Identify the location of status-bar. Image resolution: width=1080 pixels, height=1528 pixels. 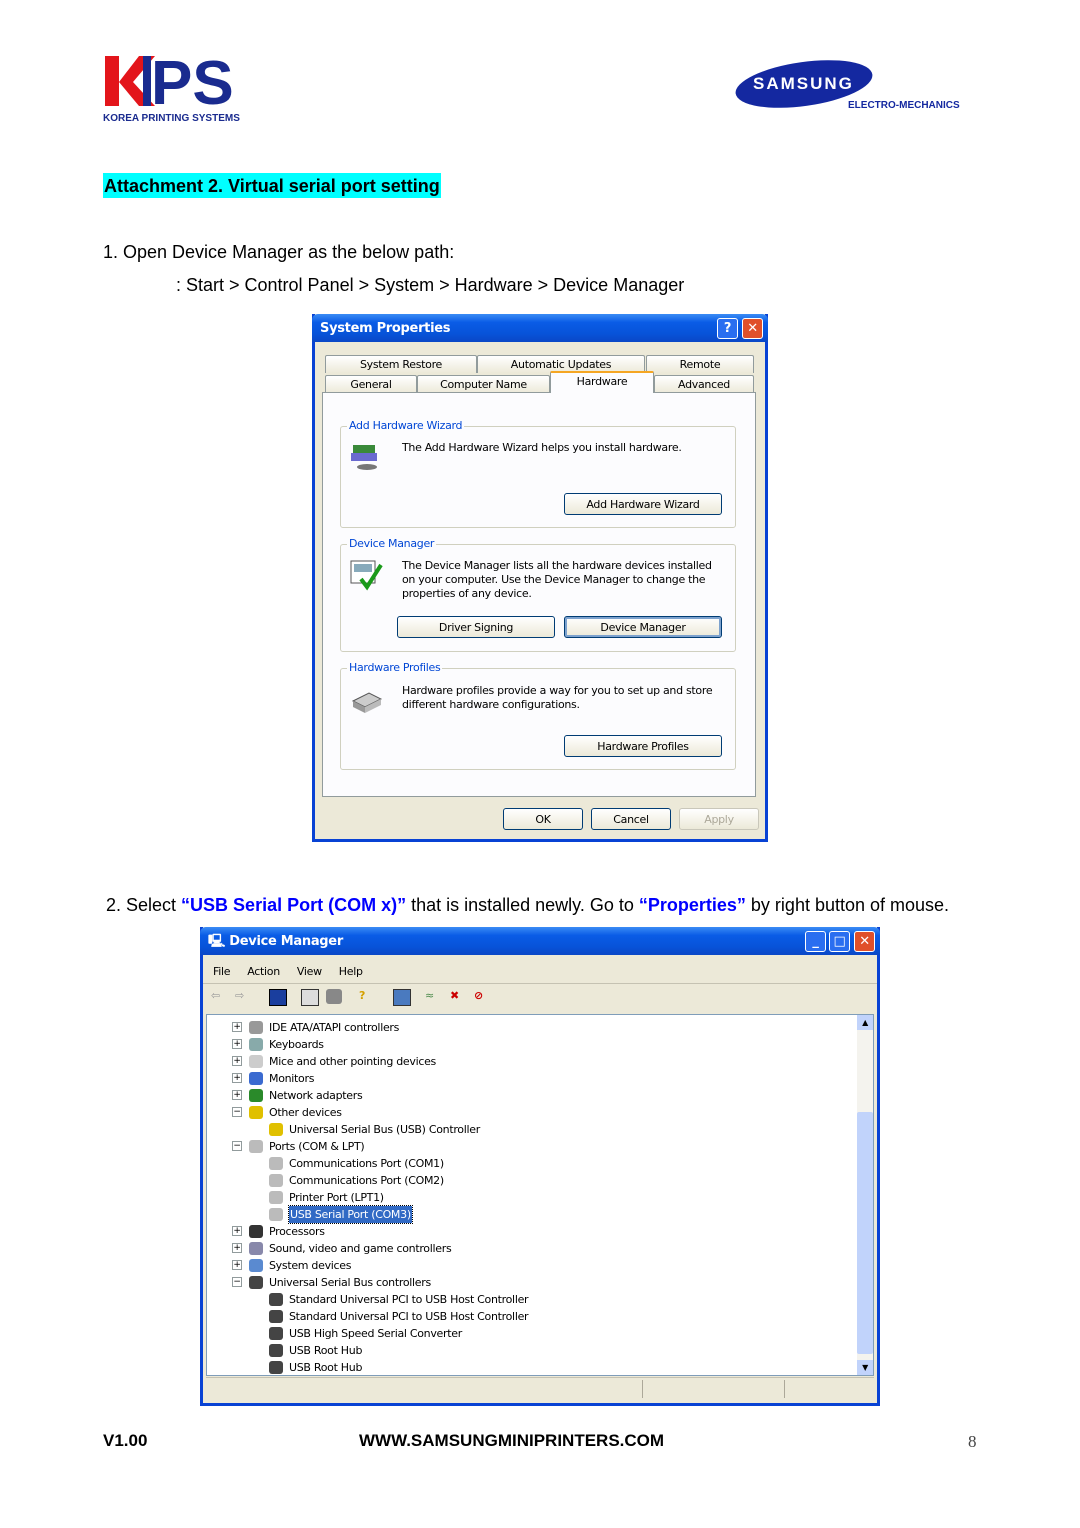
(540, 1388).